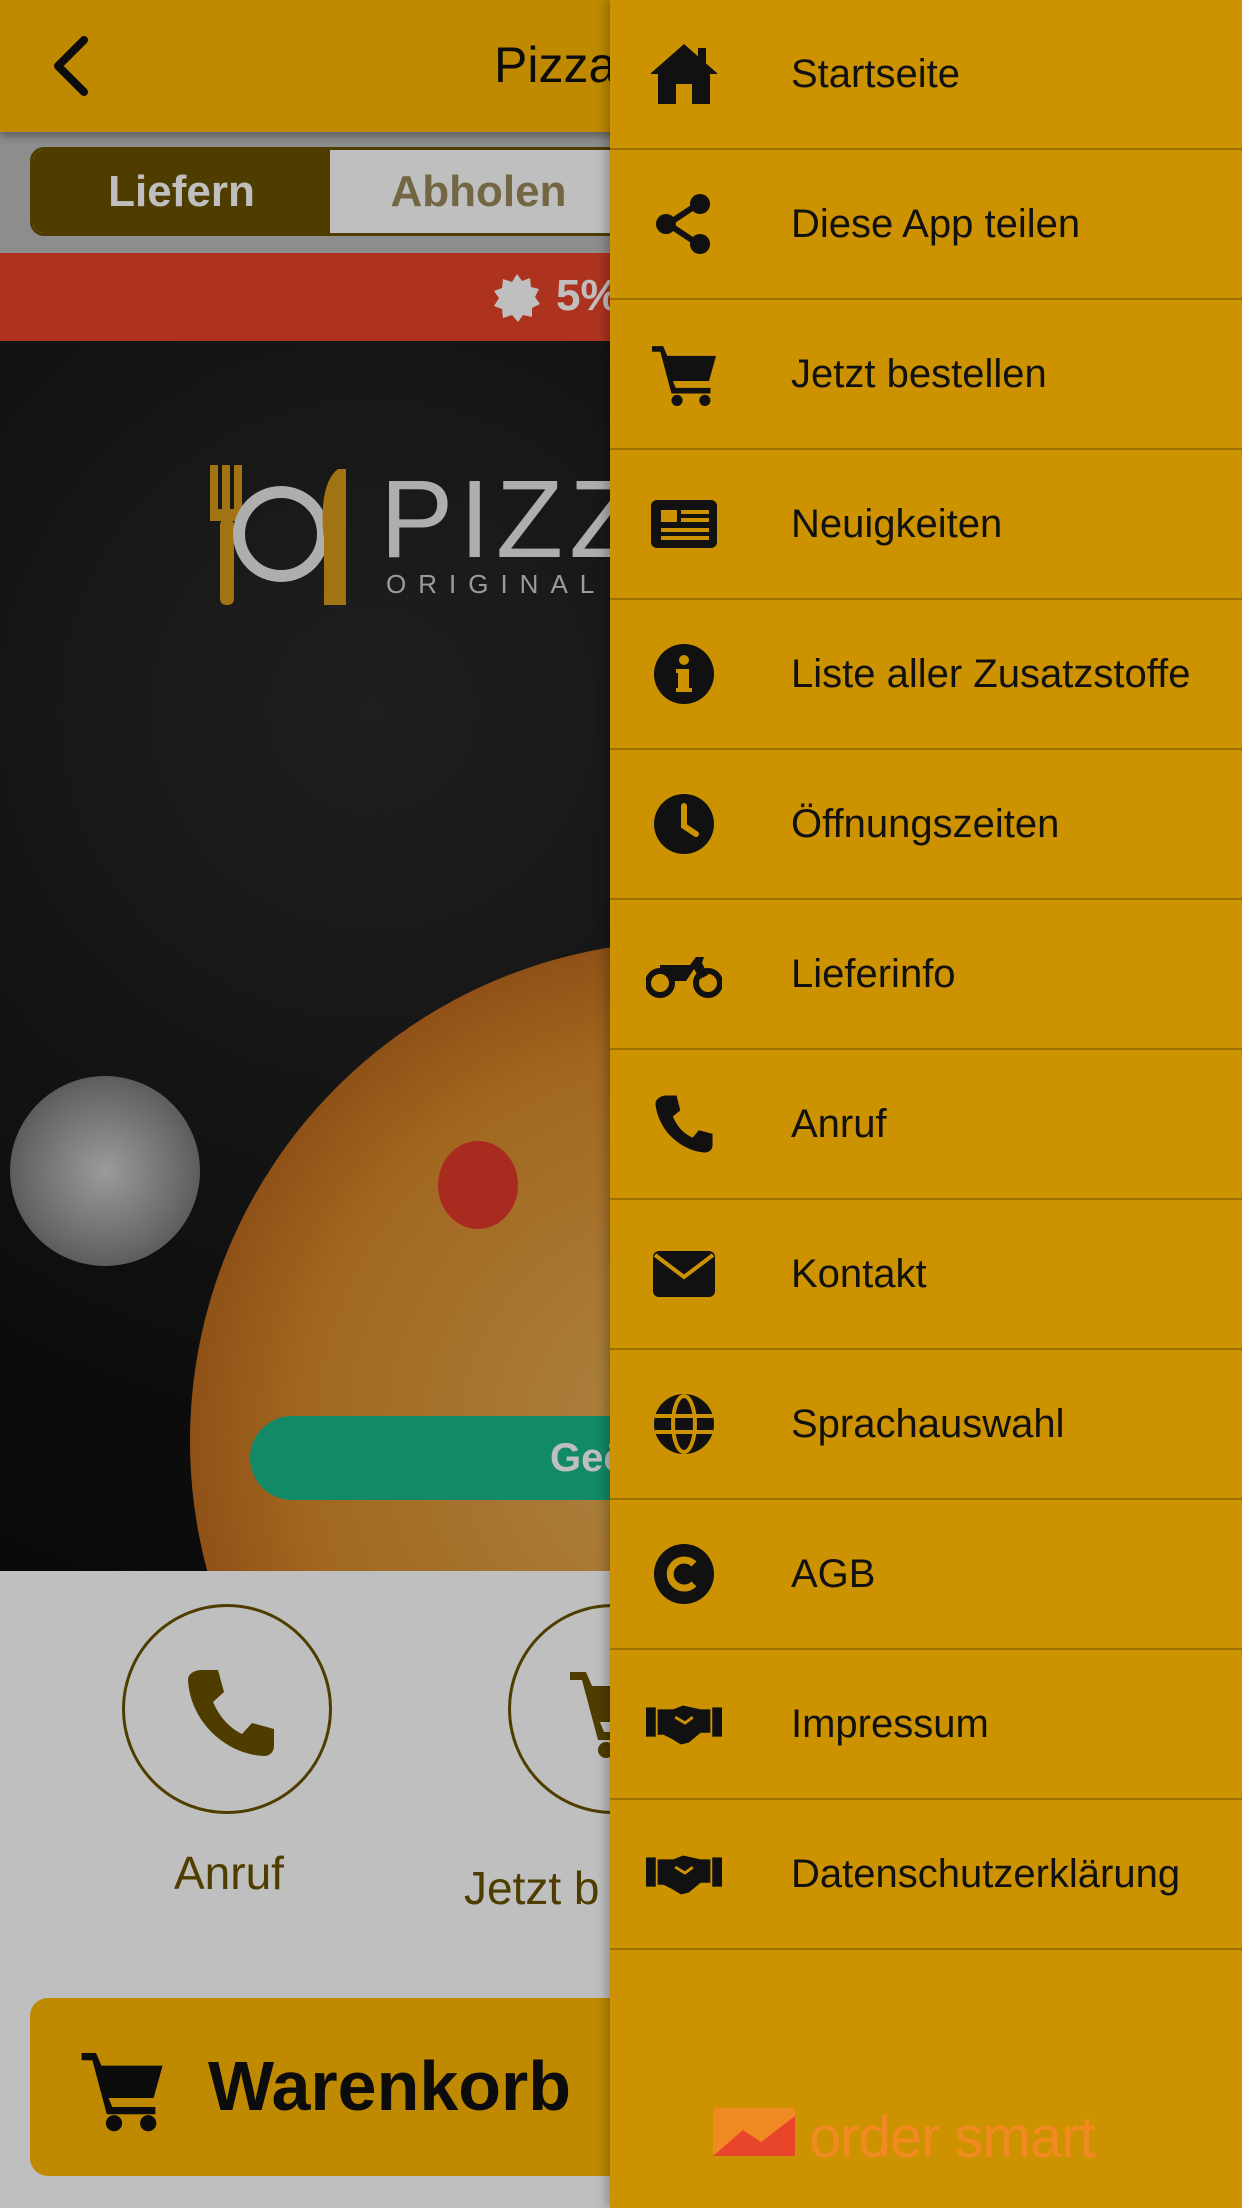  I want to click on menu-item-startseite: Startseite, so click(926, 75).